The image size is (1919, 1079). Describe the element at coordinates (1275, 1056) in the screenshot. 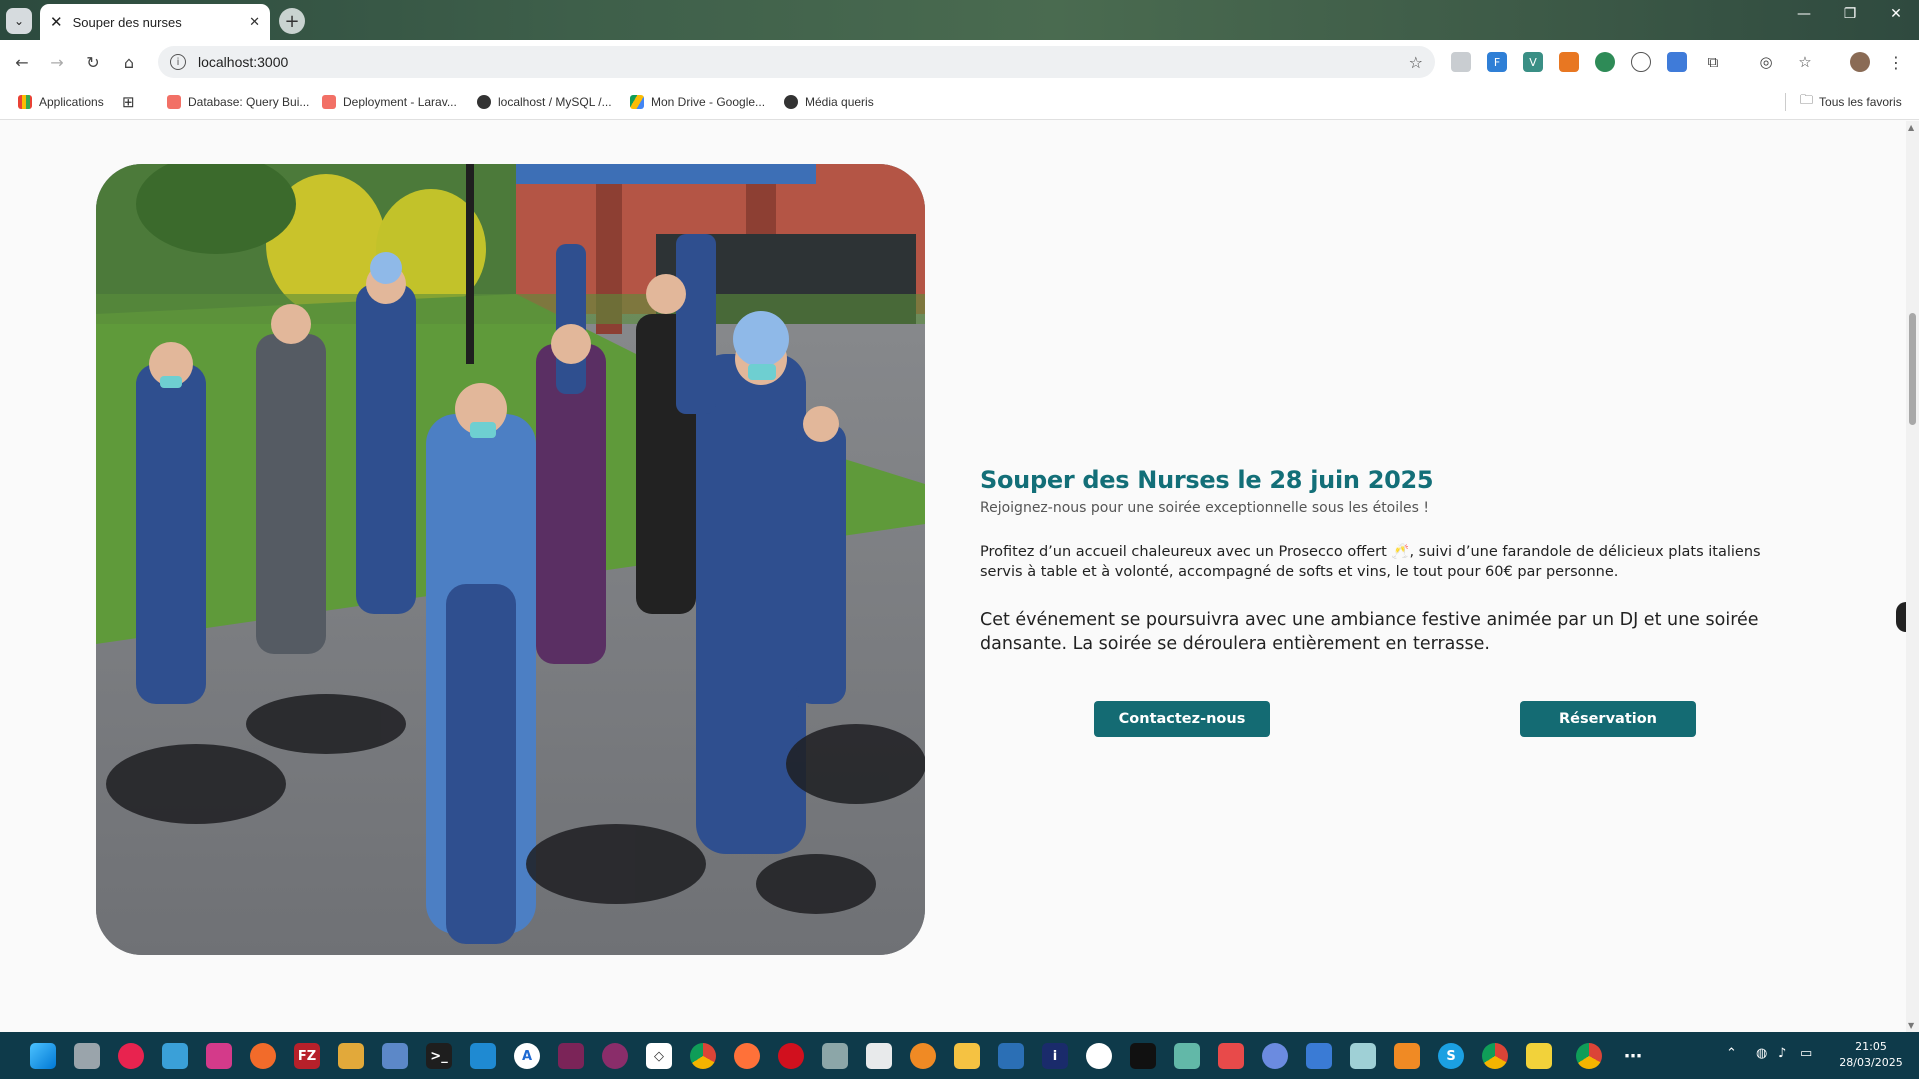

I see `qbittorrent-icon` at that location.